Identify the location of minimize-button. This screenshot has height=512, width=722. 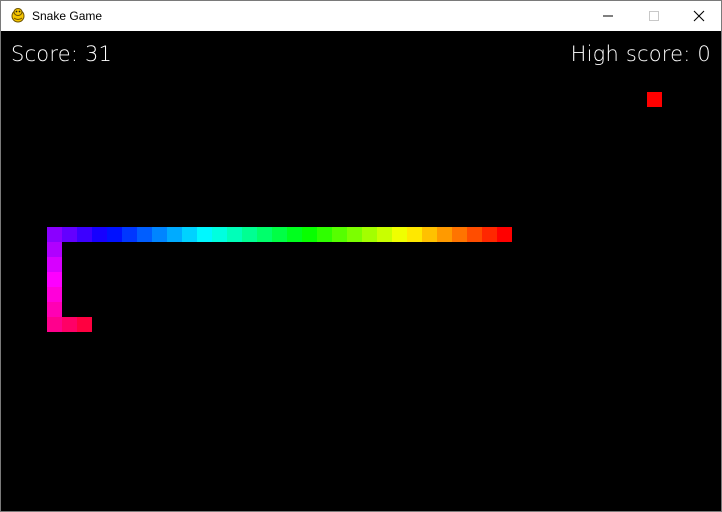
(608, 16).